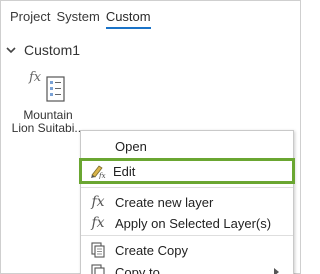  What do you see at coordinates (128, 18) in the screenshot?
I see `tab-custom: Custom` at bounding box center [128, 18].